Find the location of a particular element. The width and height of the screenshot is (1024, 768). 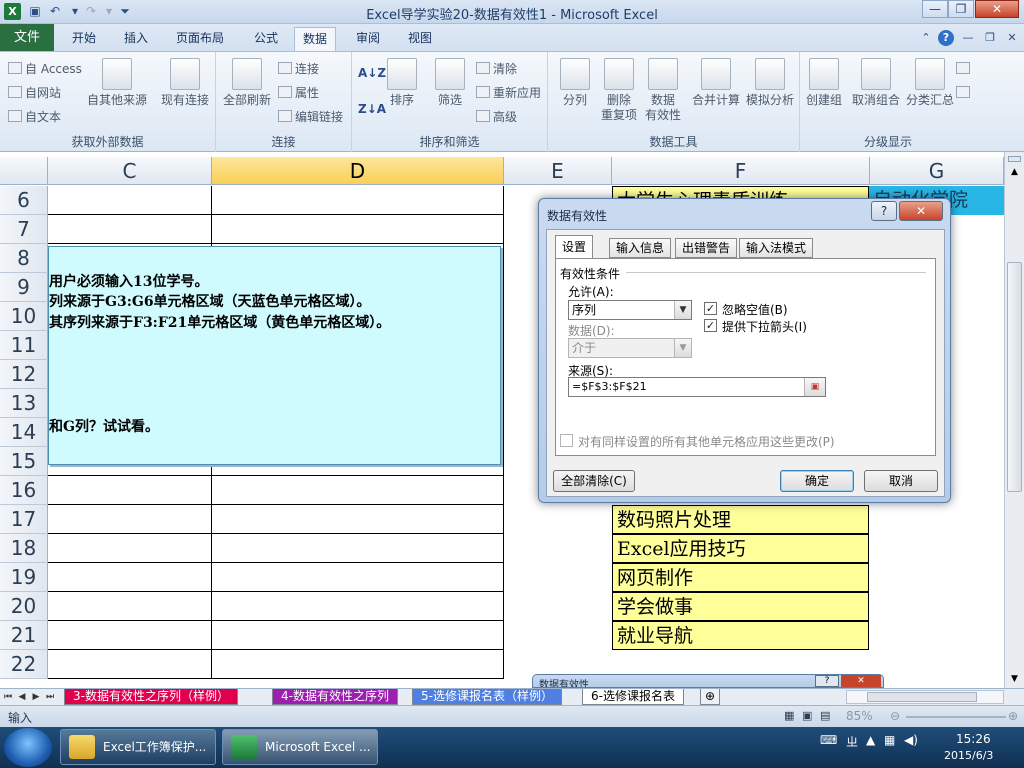

tab-data: 数据 is located at coordinates (315, 39).